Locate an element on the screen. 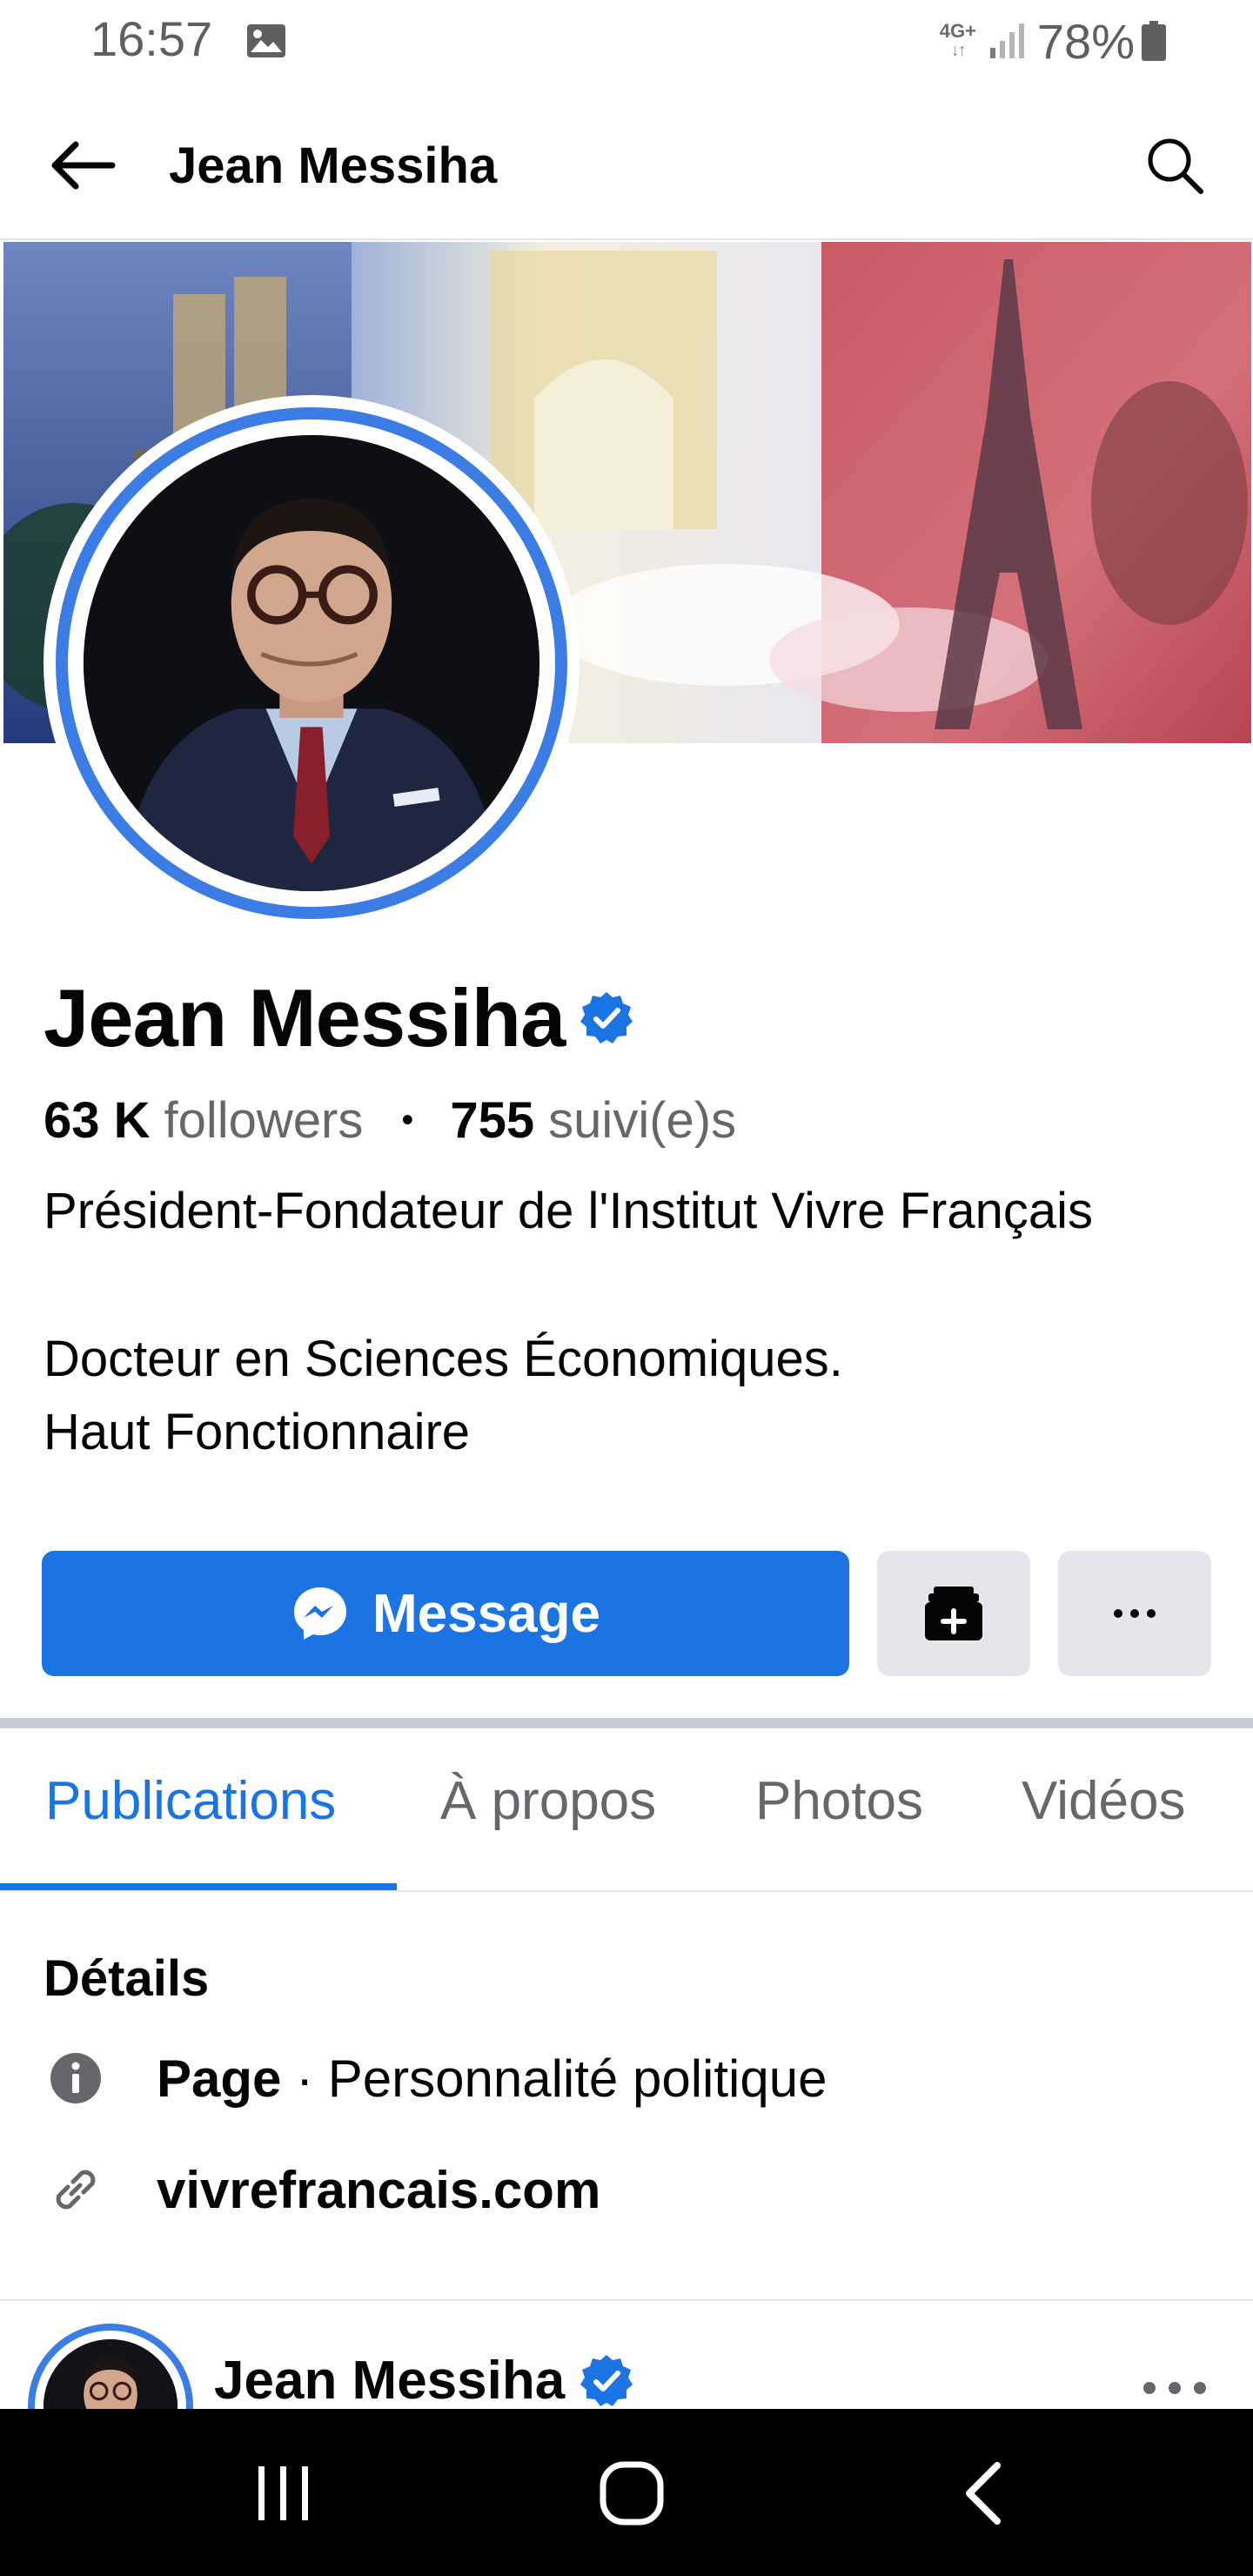 The image size is (1253, 2576). status-bar: 16:57 4G+ ↓↑ 78% is located at coordinates (626, 43).